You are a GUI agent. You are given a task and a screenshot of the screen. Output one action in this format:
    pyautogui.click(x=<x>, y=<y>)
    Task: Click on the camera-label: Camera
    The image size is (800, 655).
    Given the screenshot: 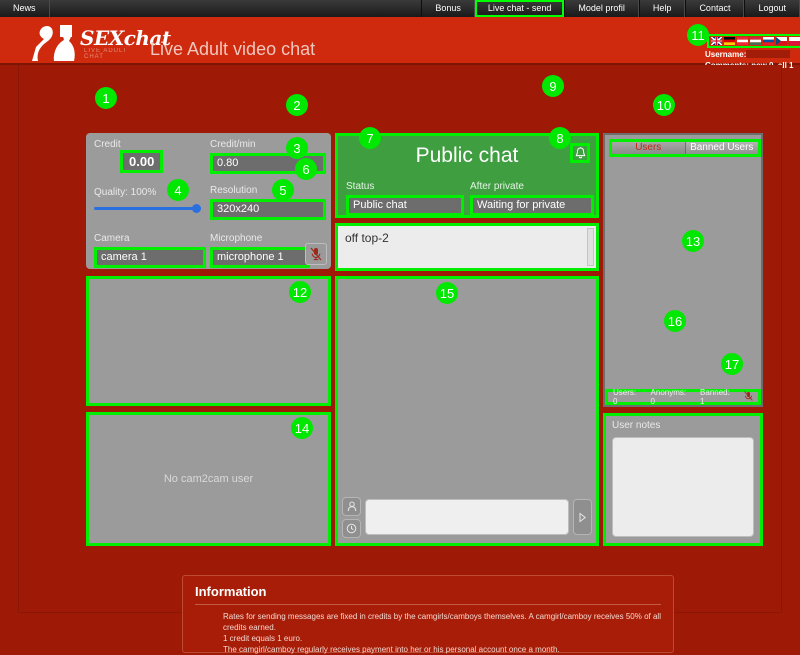 What is the action you would take?
    pyautogui.click(x=112, y=238)
    